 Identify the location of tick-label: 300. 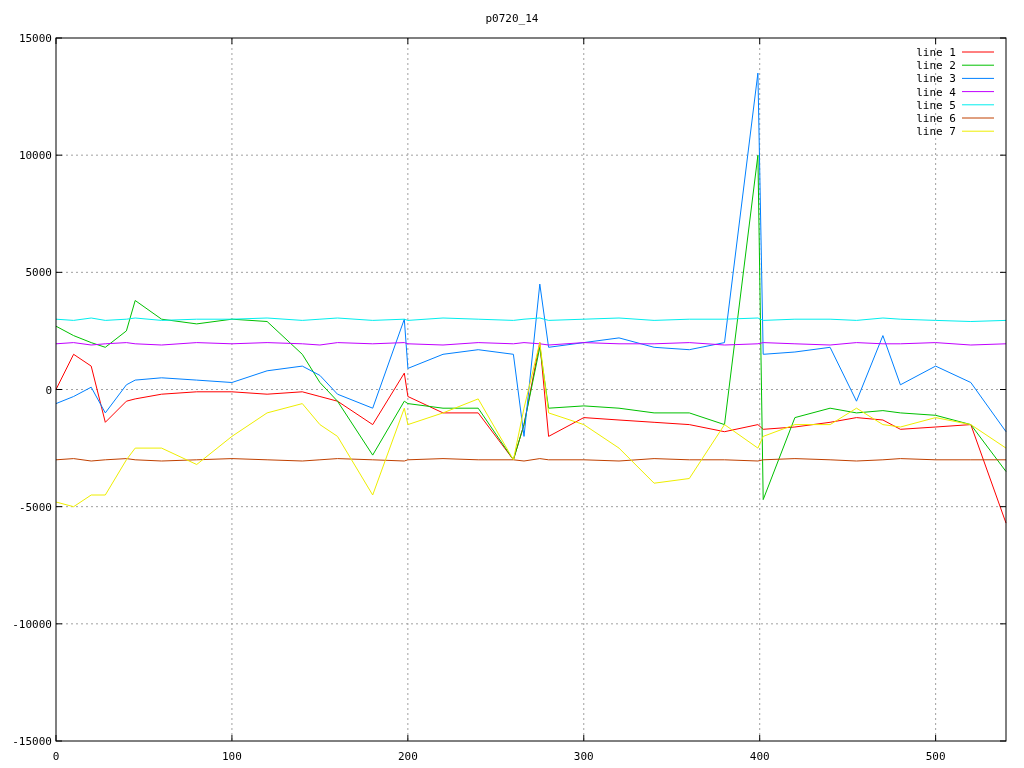
(583, 756).